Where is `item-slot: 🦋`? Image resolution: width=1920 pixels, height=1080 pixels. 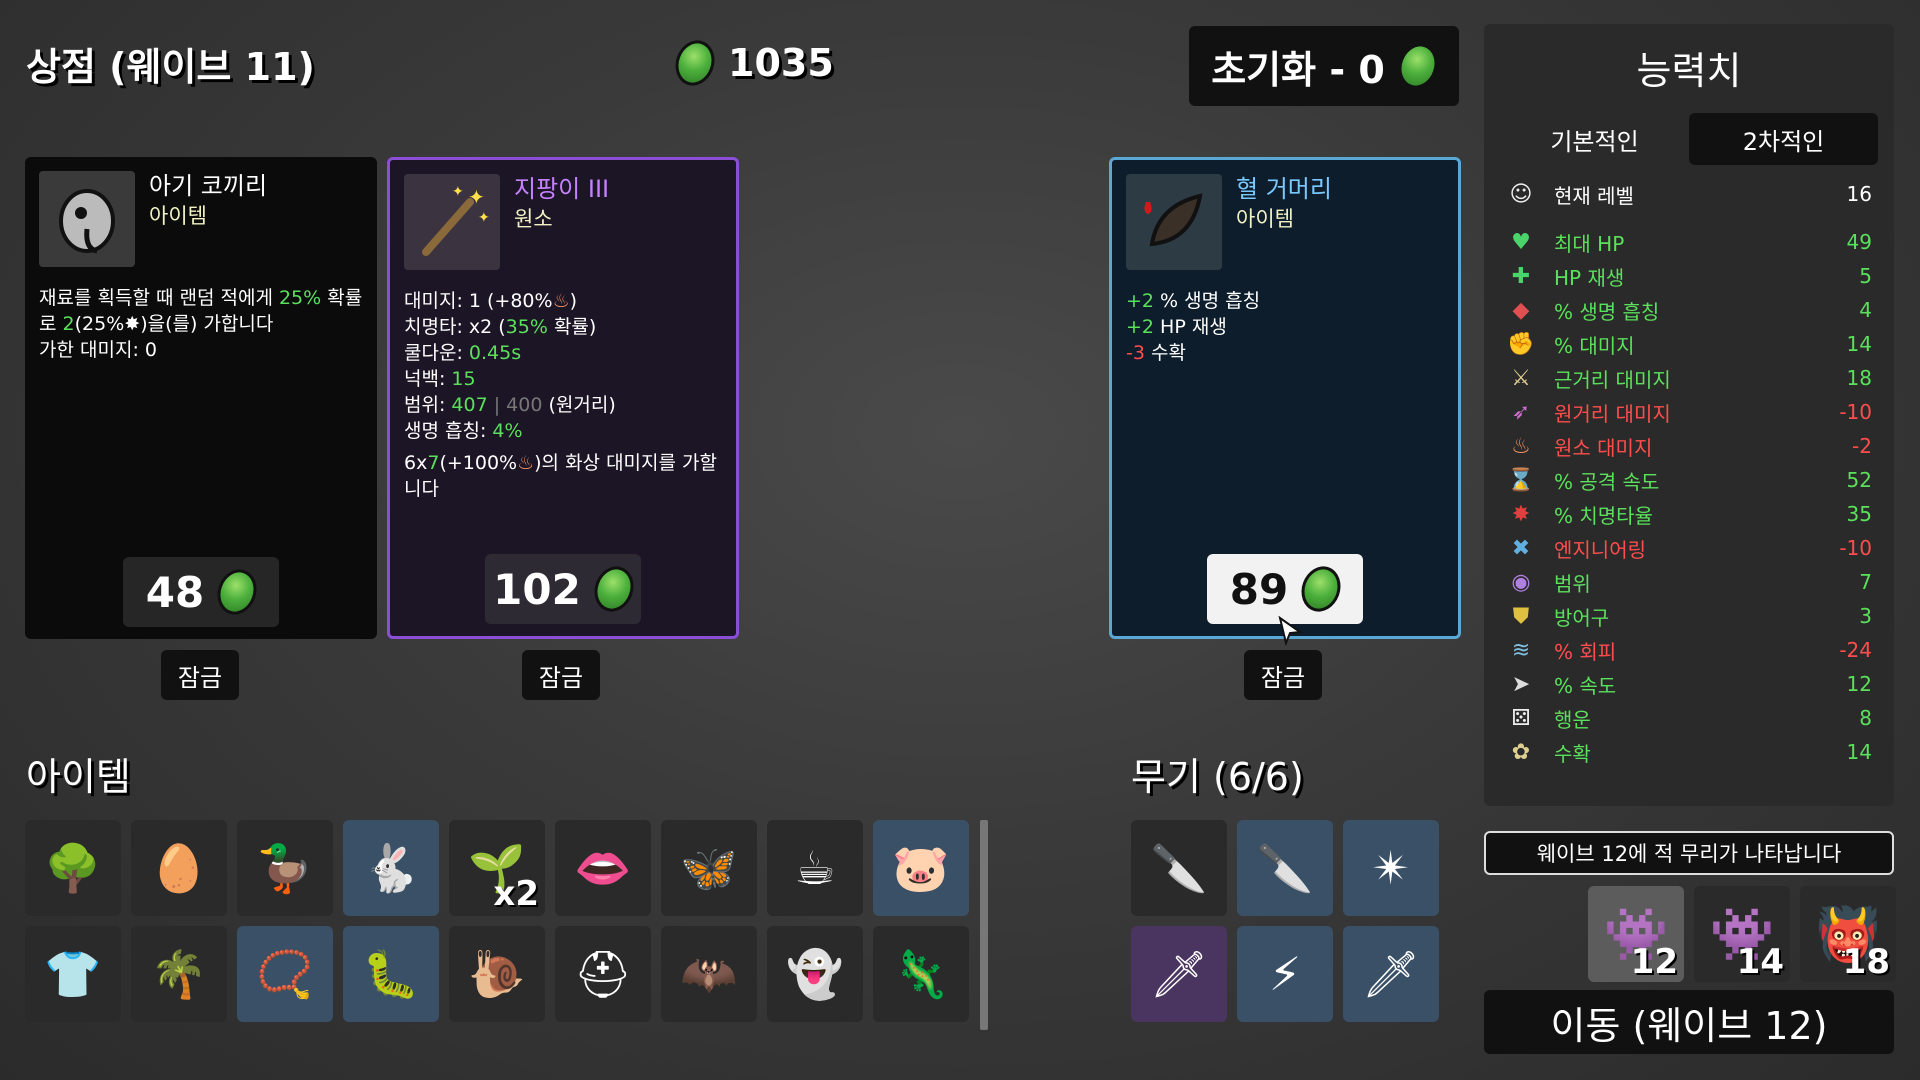
item-slot: 🦋 is located at coordinates (709, 868).